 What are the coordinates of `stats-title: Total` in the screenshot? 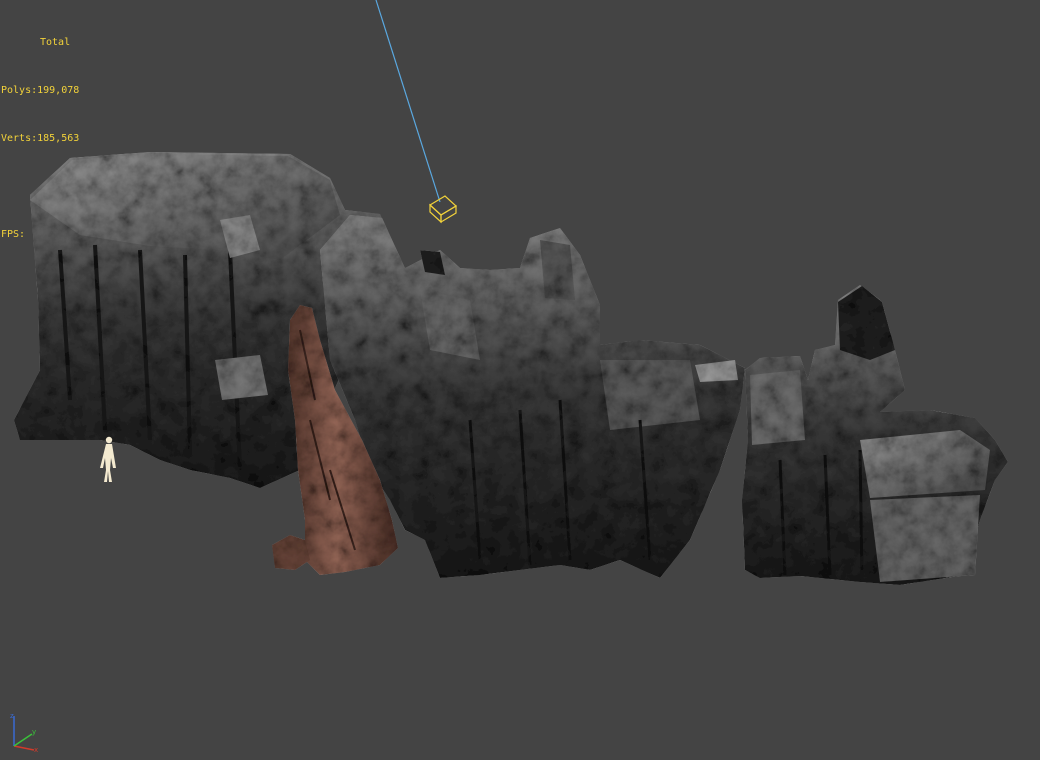 It's located at (55, 42).